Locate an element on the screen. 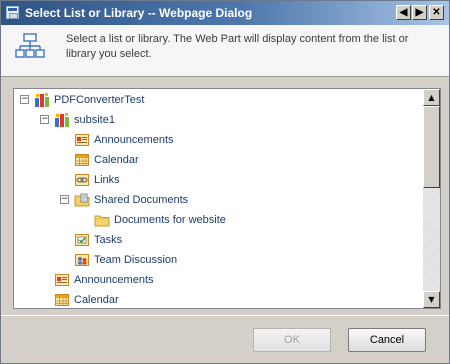 This screenshot has height=364, width=450. tree-item-pdfconvertertest: − PDFConverterTest is located at coordinates (214, 100).